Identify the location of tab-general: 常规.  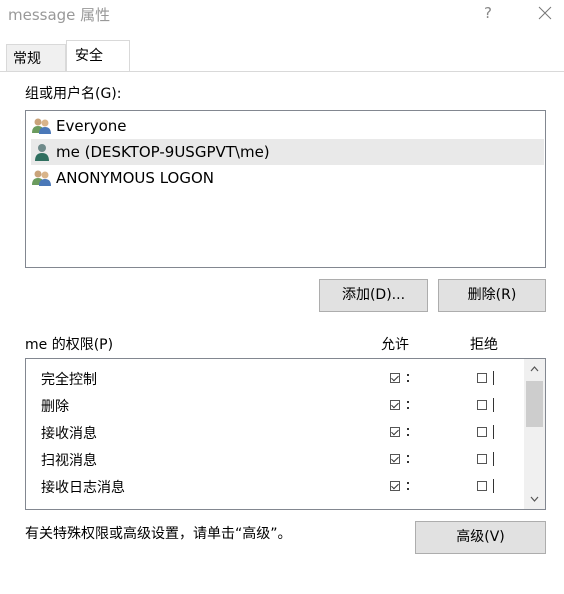
(36, 58).